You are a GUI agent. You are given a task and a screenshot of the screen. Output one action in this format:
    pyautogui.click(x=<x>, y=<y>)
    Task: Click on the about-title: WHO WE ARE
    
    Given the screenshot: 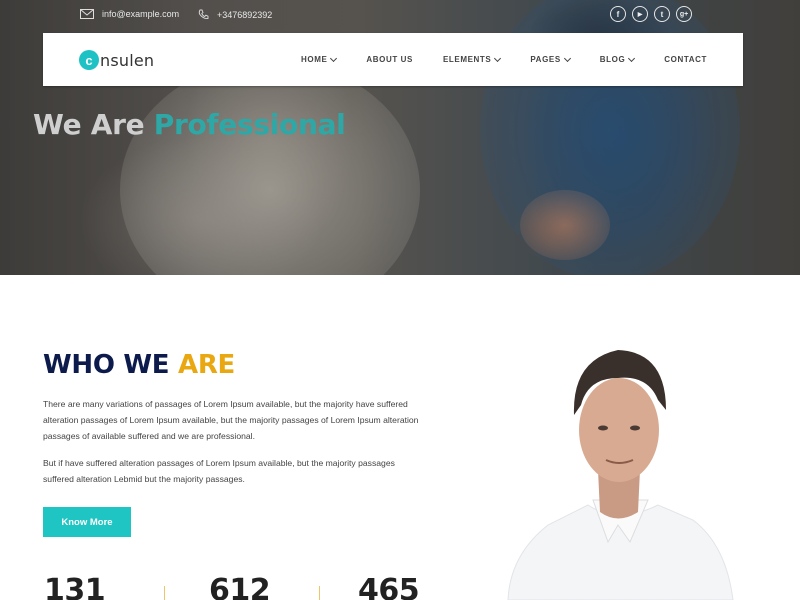 What is the action you would take?
    pyautogui.click(x=139, y=365)
    